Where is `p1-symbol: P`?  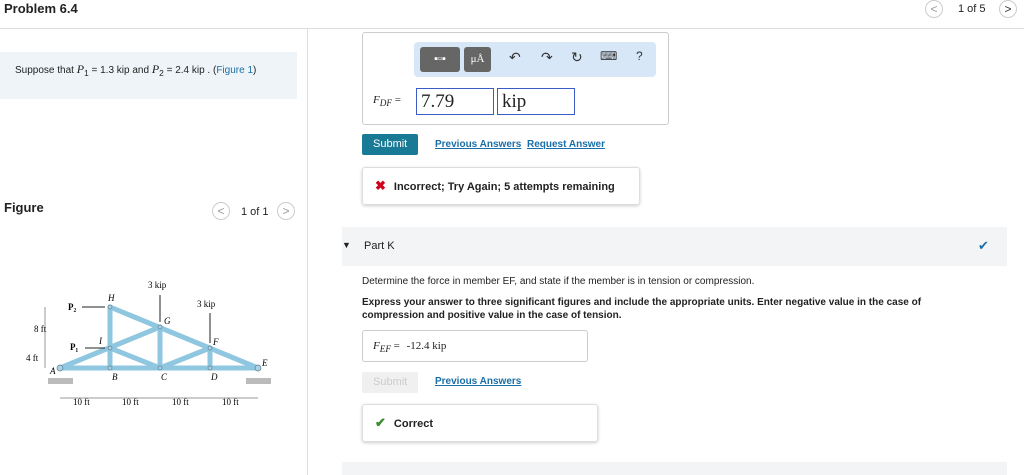
p1-symbol: P is located at coordinates (80, 69).